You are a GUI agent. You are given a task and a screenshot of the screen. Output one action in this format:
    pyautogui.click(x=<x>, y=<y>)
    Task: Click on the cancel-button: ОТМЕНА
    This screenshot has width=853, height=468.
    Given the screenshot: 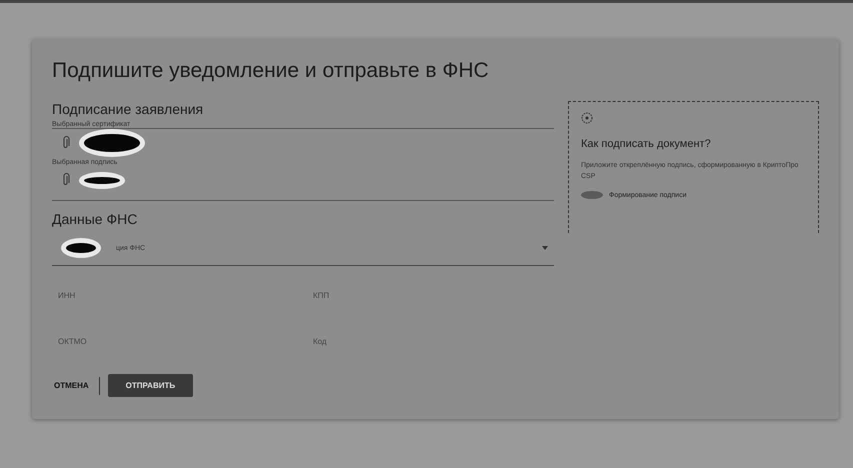 What is the action you would take?
    pyautogui.click(x=71, y=385)
    